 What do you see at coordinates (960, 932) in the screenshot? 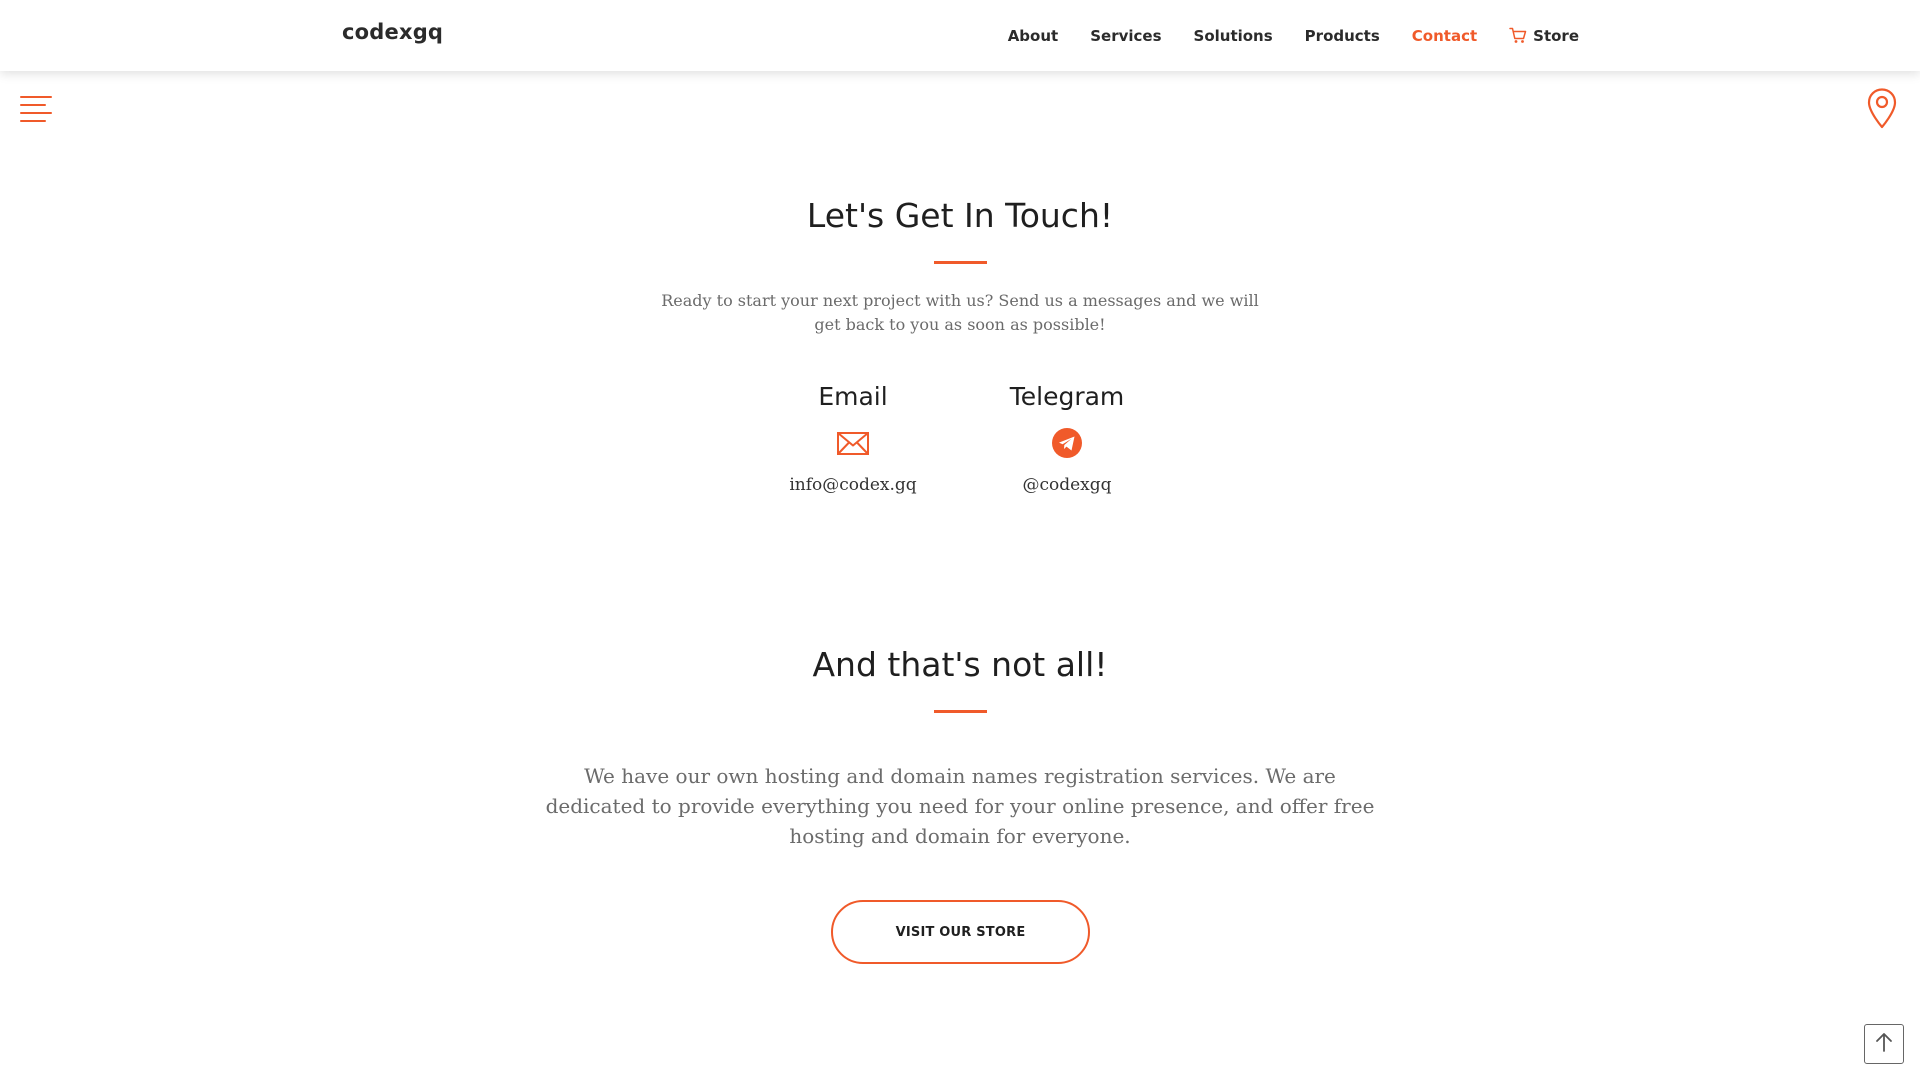
I see `visit-store-button: VISIT OUR STORE` at bounding box center [960, 932].